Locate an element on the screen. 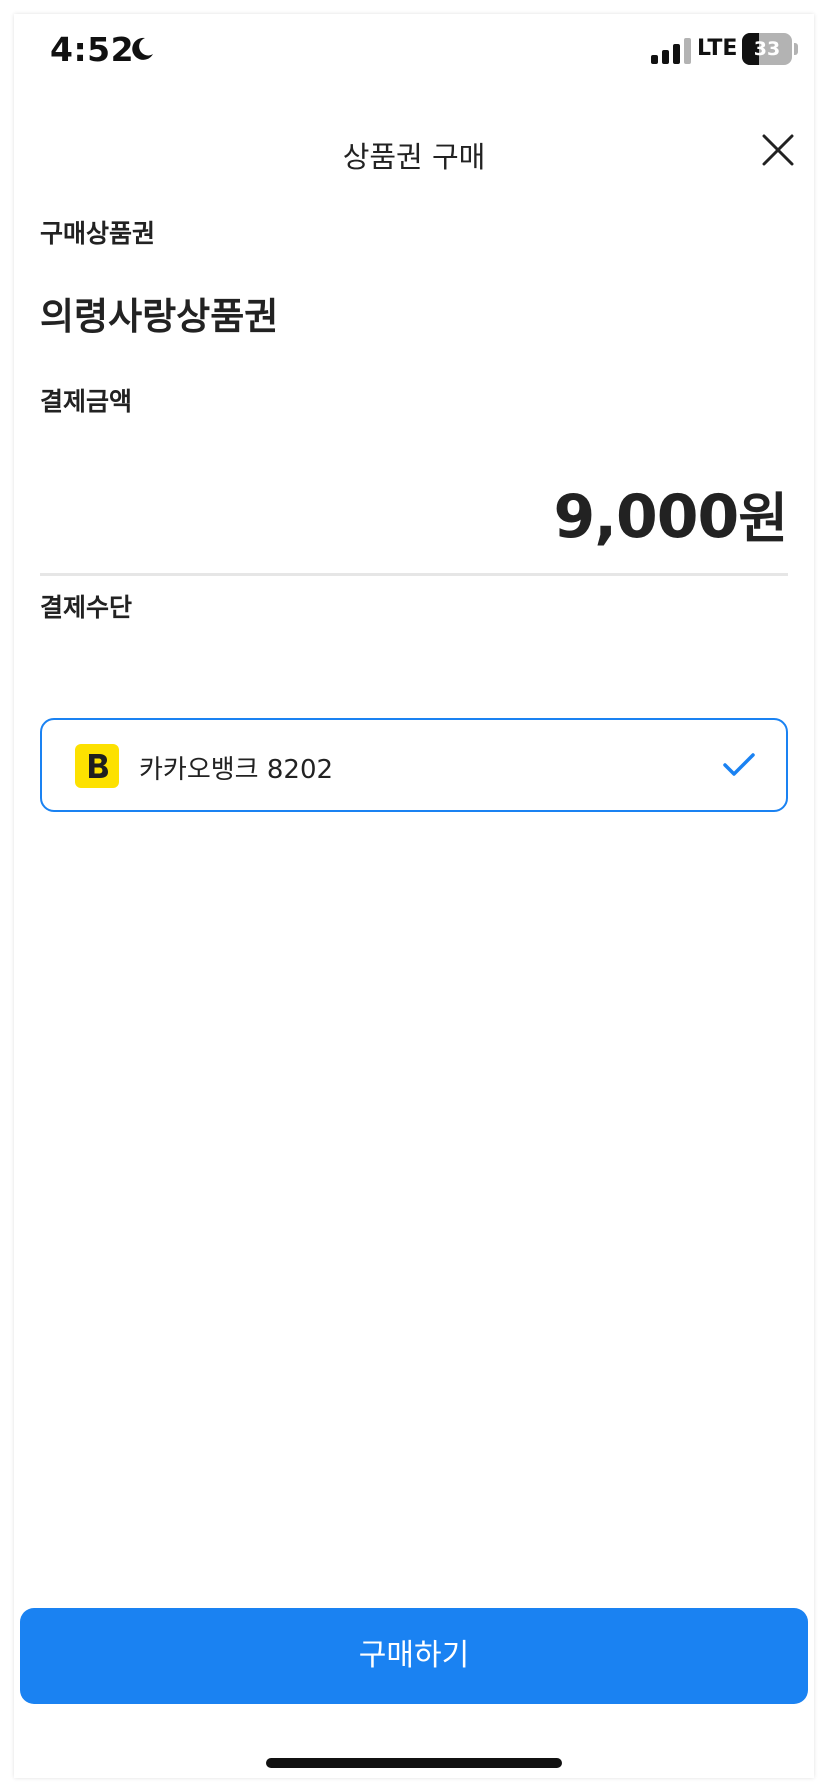 Image resolution: width=828 pixels, height=1792 pixels. close-icon is located at coordinates (778, 150).